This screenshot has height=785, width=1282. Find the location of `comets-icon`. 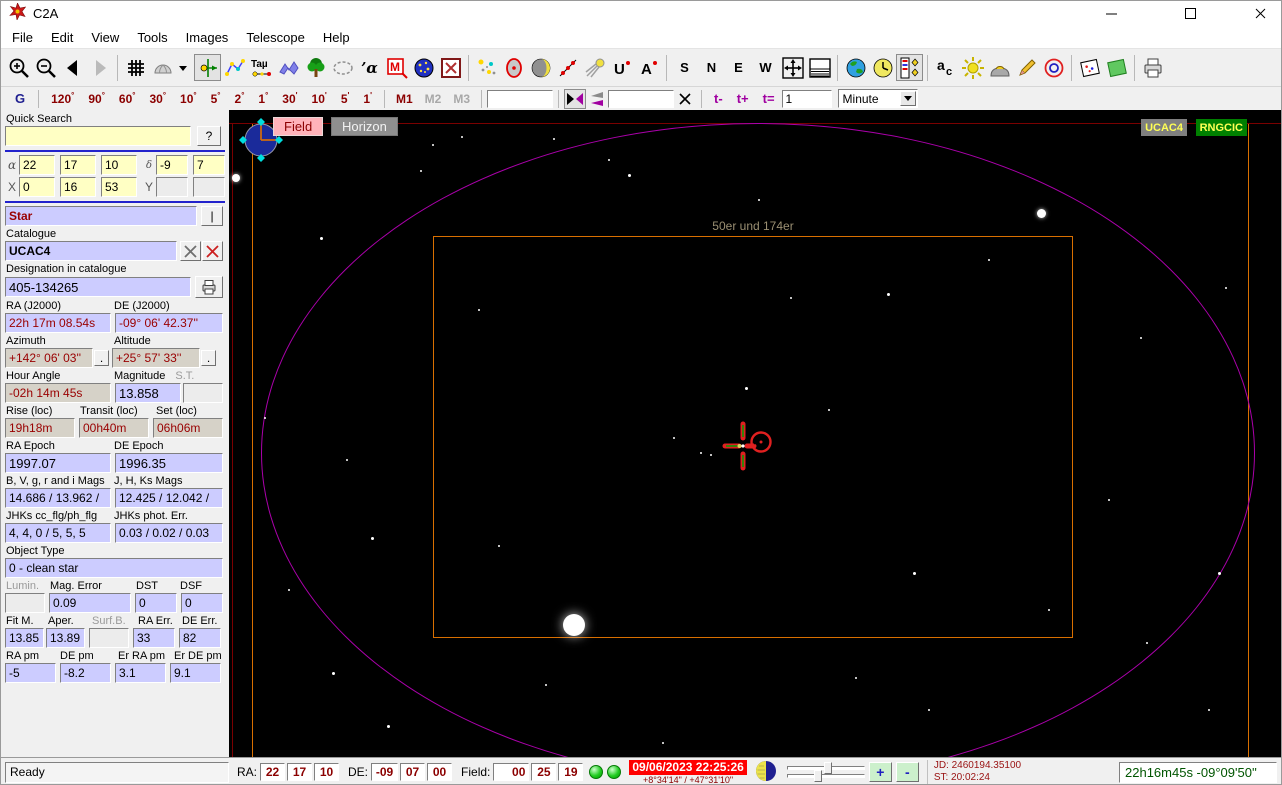

comets-icon is located at coordinates (594, 67).